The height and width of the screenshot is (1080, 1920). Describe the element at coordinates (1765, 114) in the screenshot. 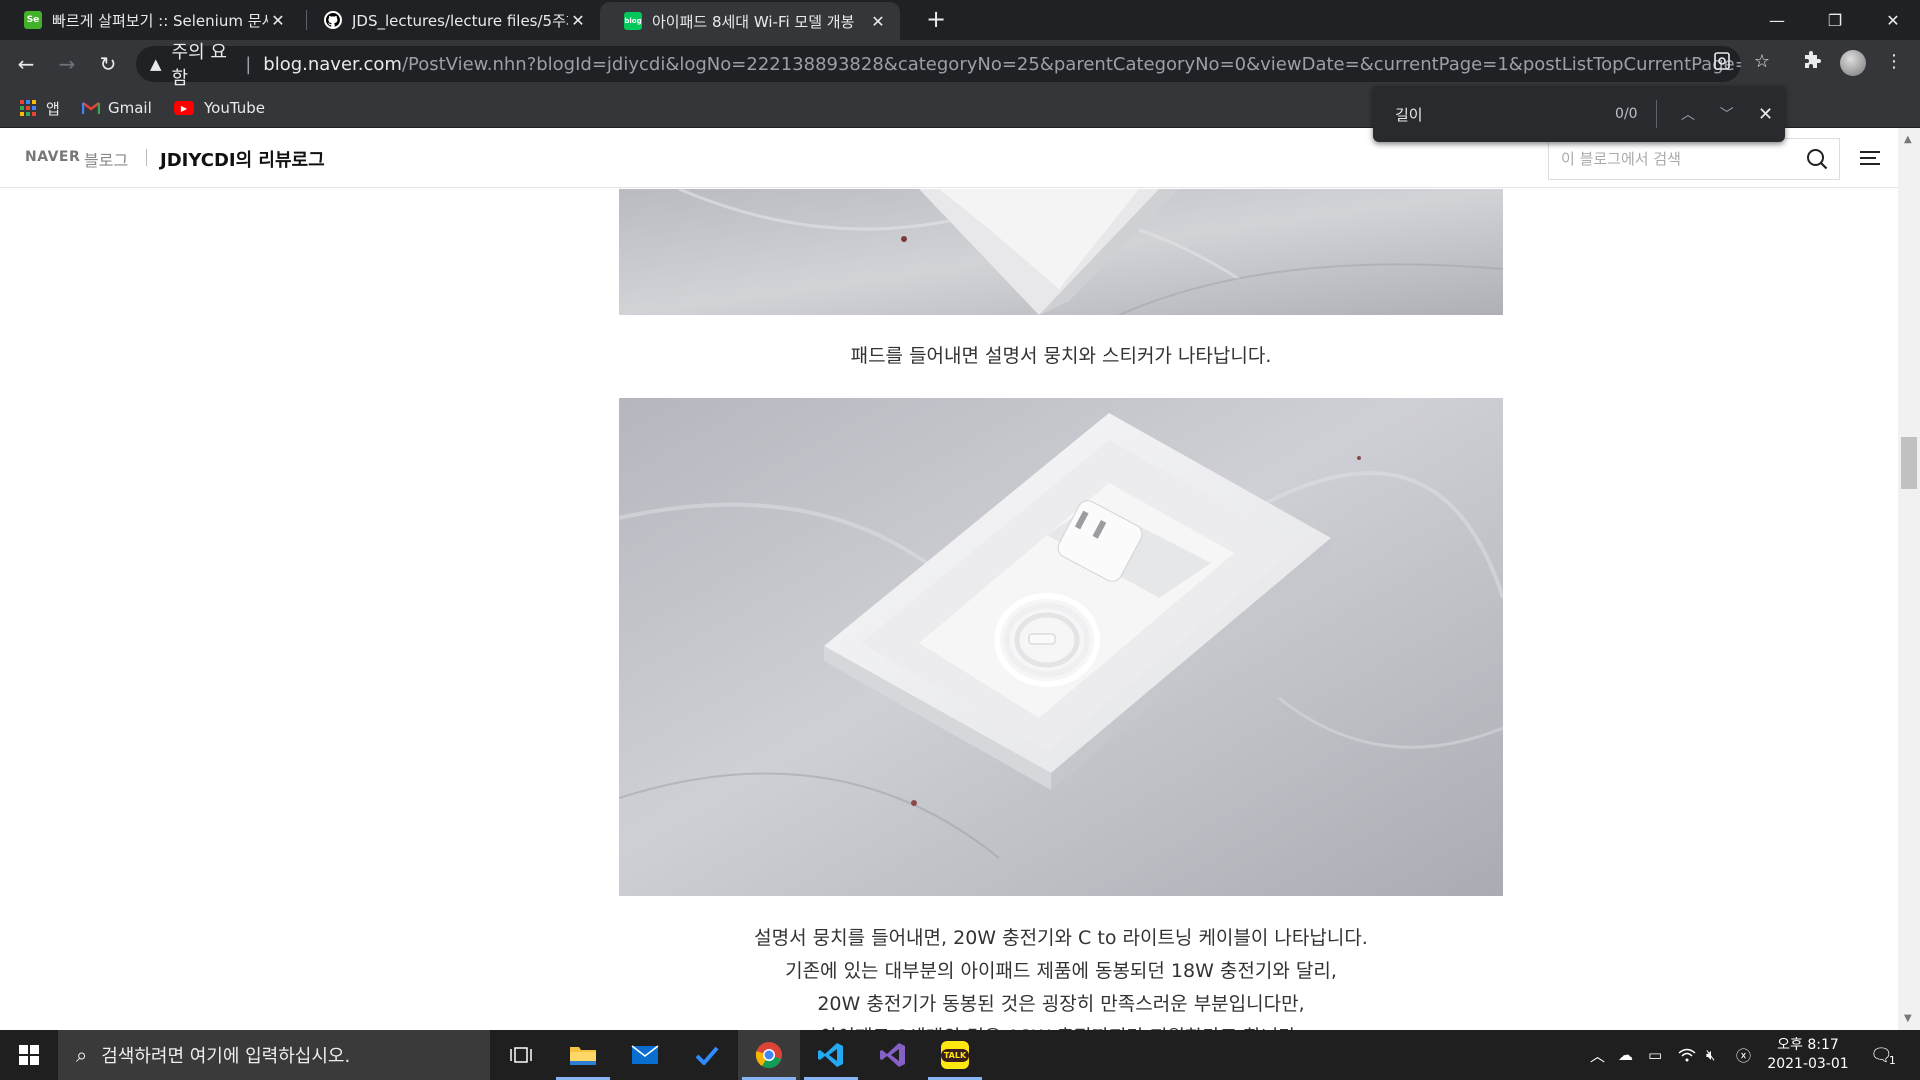

I see `find-close-icon: ✕` at that location.